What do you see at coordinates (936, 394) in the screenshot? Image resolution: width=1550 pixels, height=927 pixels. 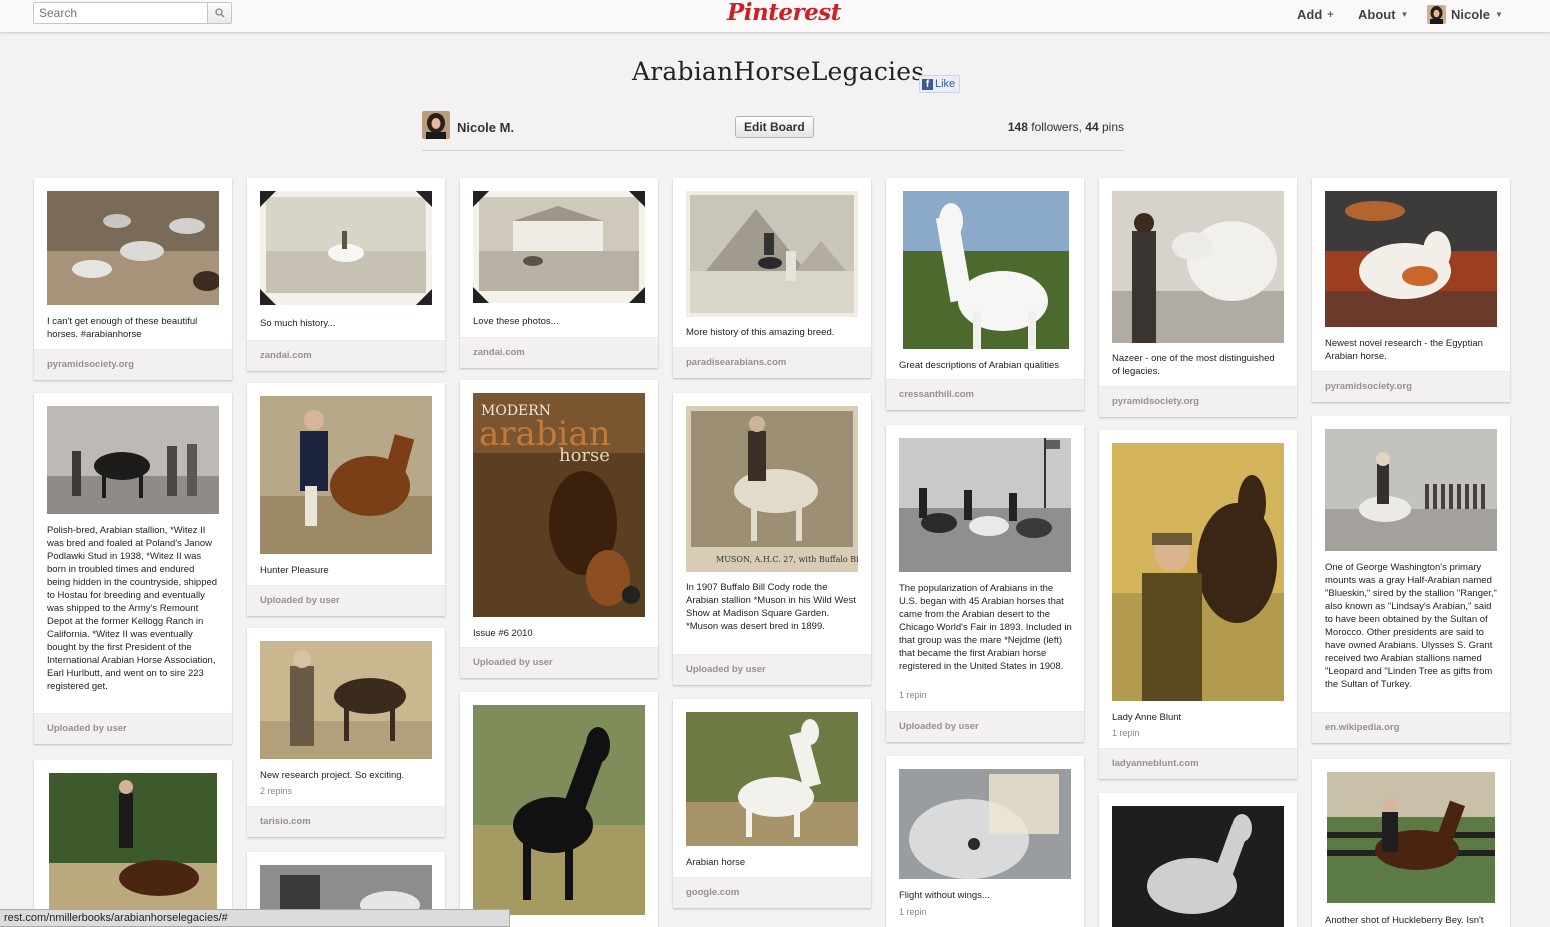 I see `pin-source: cressanthill.com` at bounding box center [936, 394].